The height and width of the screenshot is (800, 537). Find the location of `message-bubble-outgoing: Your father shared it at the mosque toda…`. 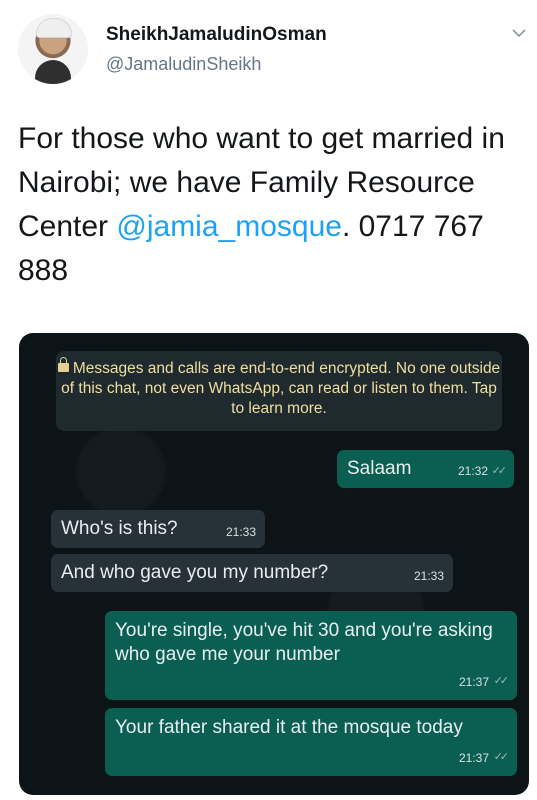

message-bubble-outgoing: Your father shared it at the mosque toda… is located at coordinates (311, 742).